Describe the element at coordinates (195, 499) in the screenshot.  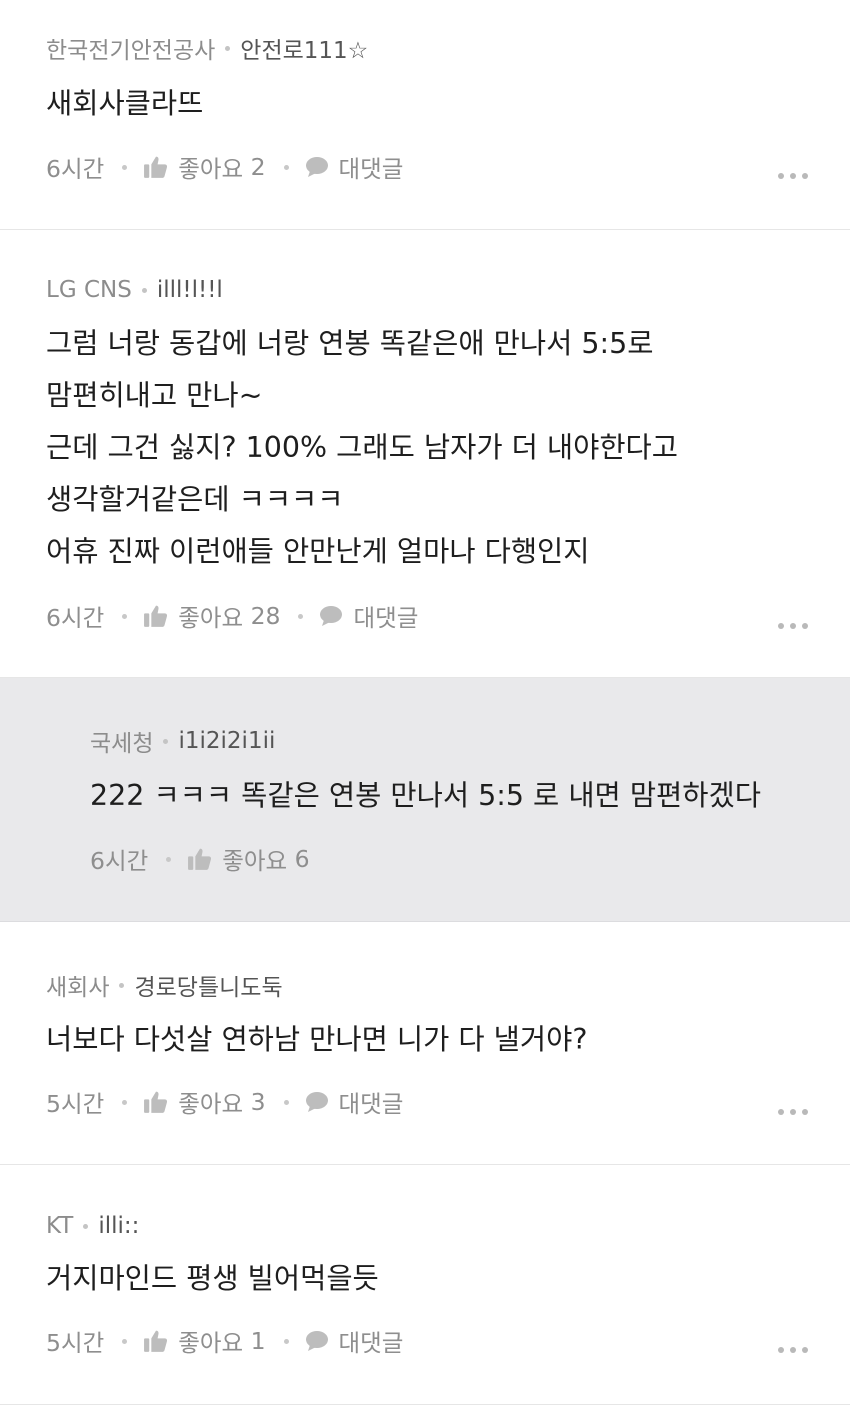
I see `comment-line: 생각할거같은데 ㅋㅋㅋㅋ` at that location.